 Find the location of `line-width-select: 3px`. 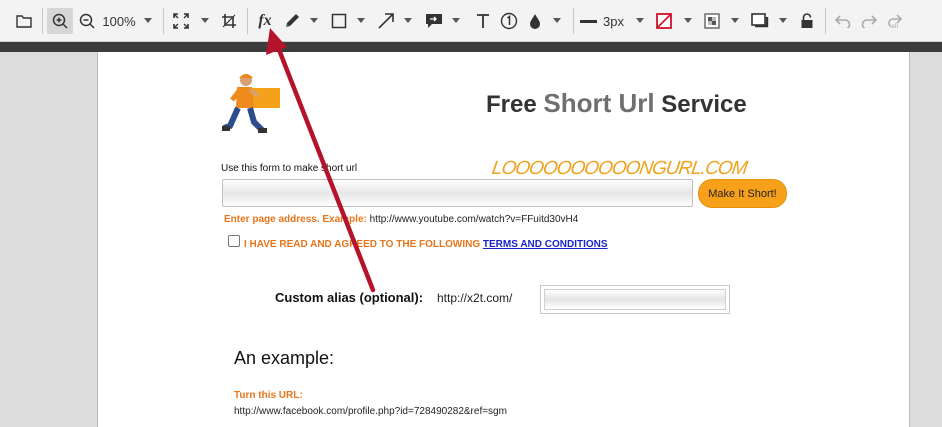

line-width-select: 3px is located at coordinates (607, 21).